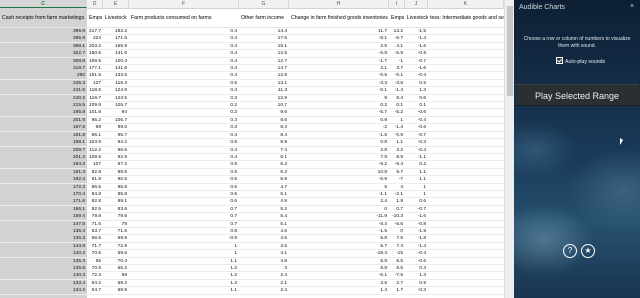 The width and height of the screenshot is (640, 298). Describe the element at coordinates (95, 238) in the screenshot. I see `table-cell: 66.5` at that location.